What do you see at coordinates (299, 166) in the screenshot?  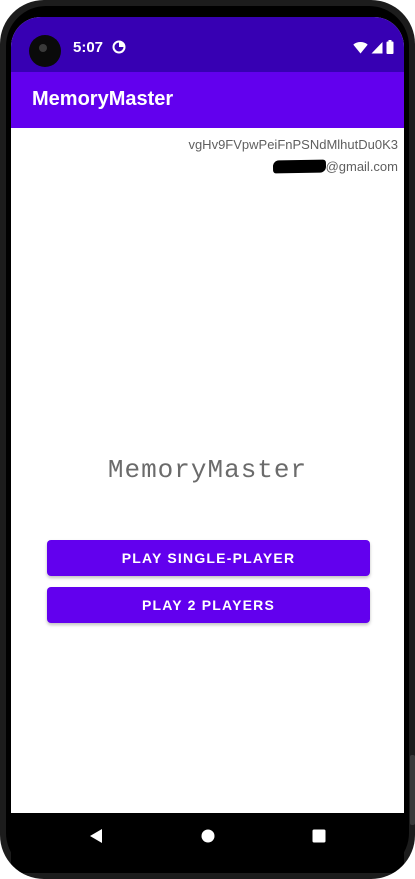 I see `email-redaction` at bounding box center [299, 166].